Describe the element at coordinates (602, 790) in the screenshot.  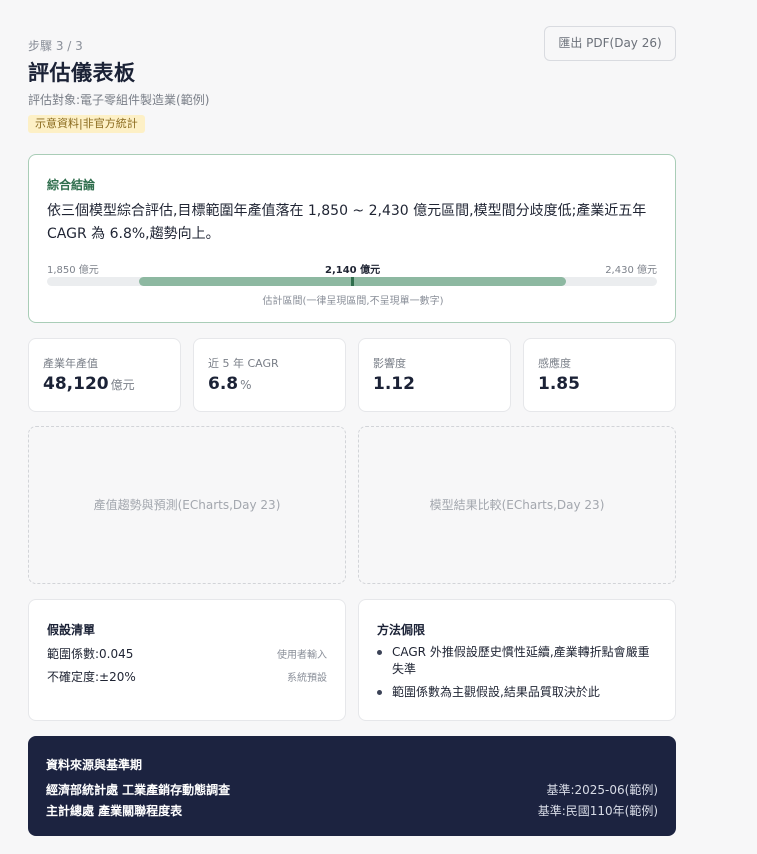
I see `source-base-period: 基準:2025-06(範例)` at that location.